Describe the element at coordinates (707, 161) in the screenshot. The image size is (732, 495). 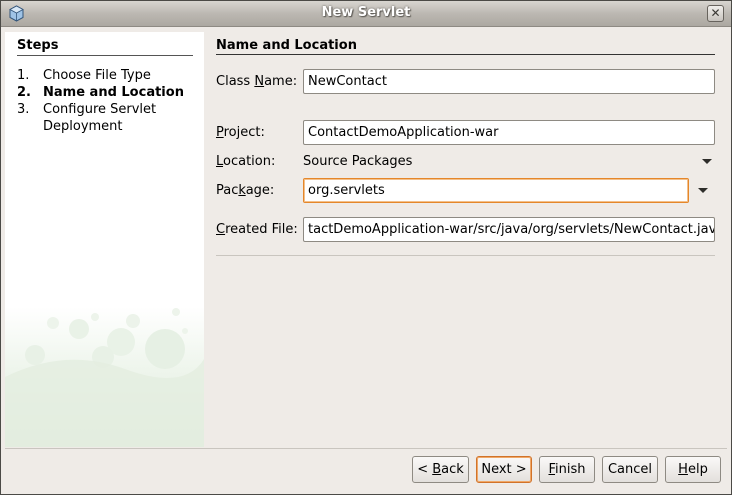
I see `location-dropdown-arrow-icon` at that location.